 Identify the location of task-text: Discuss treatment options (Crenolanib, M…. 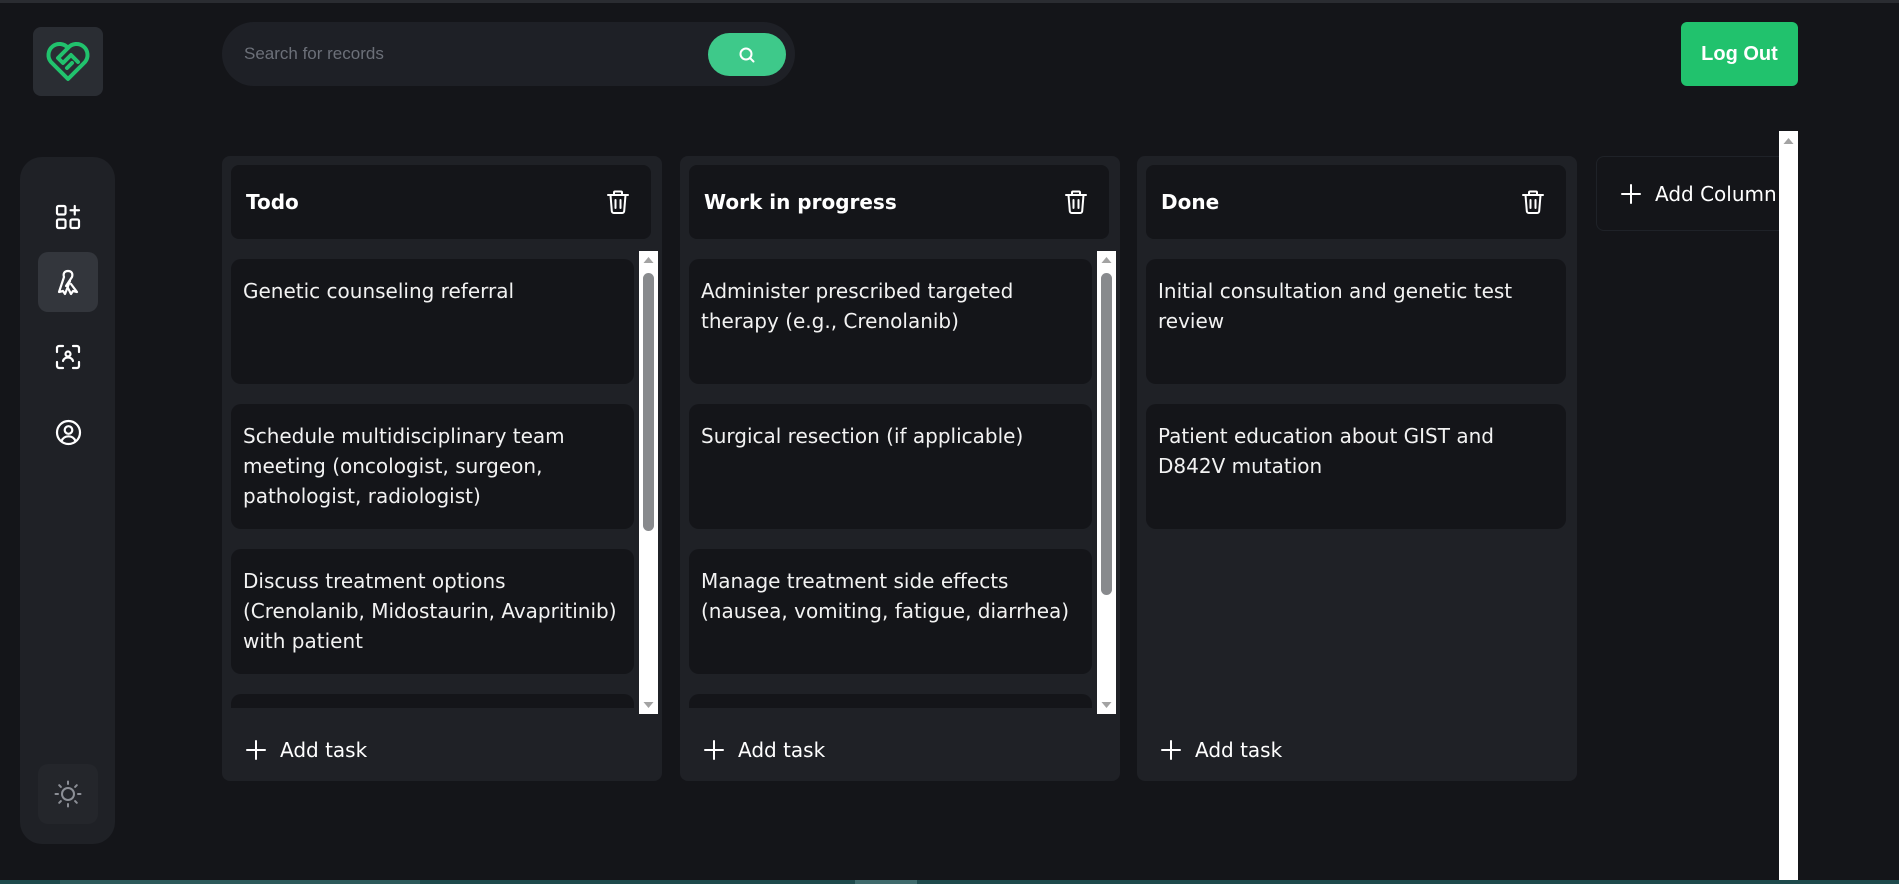
(430, 611).